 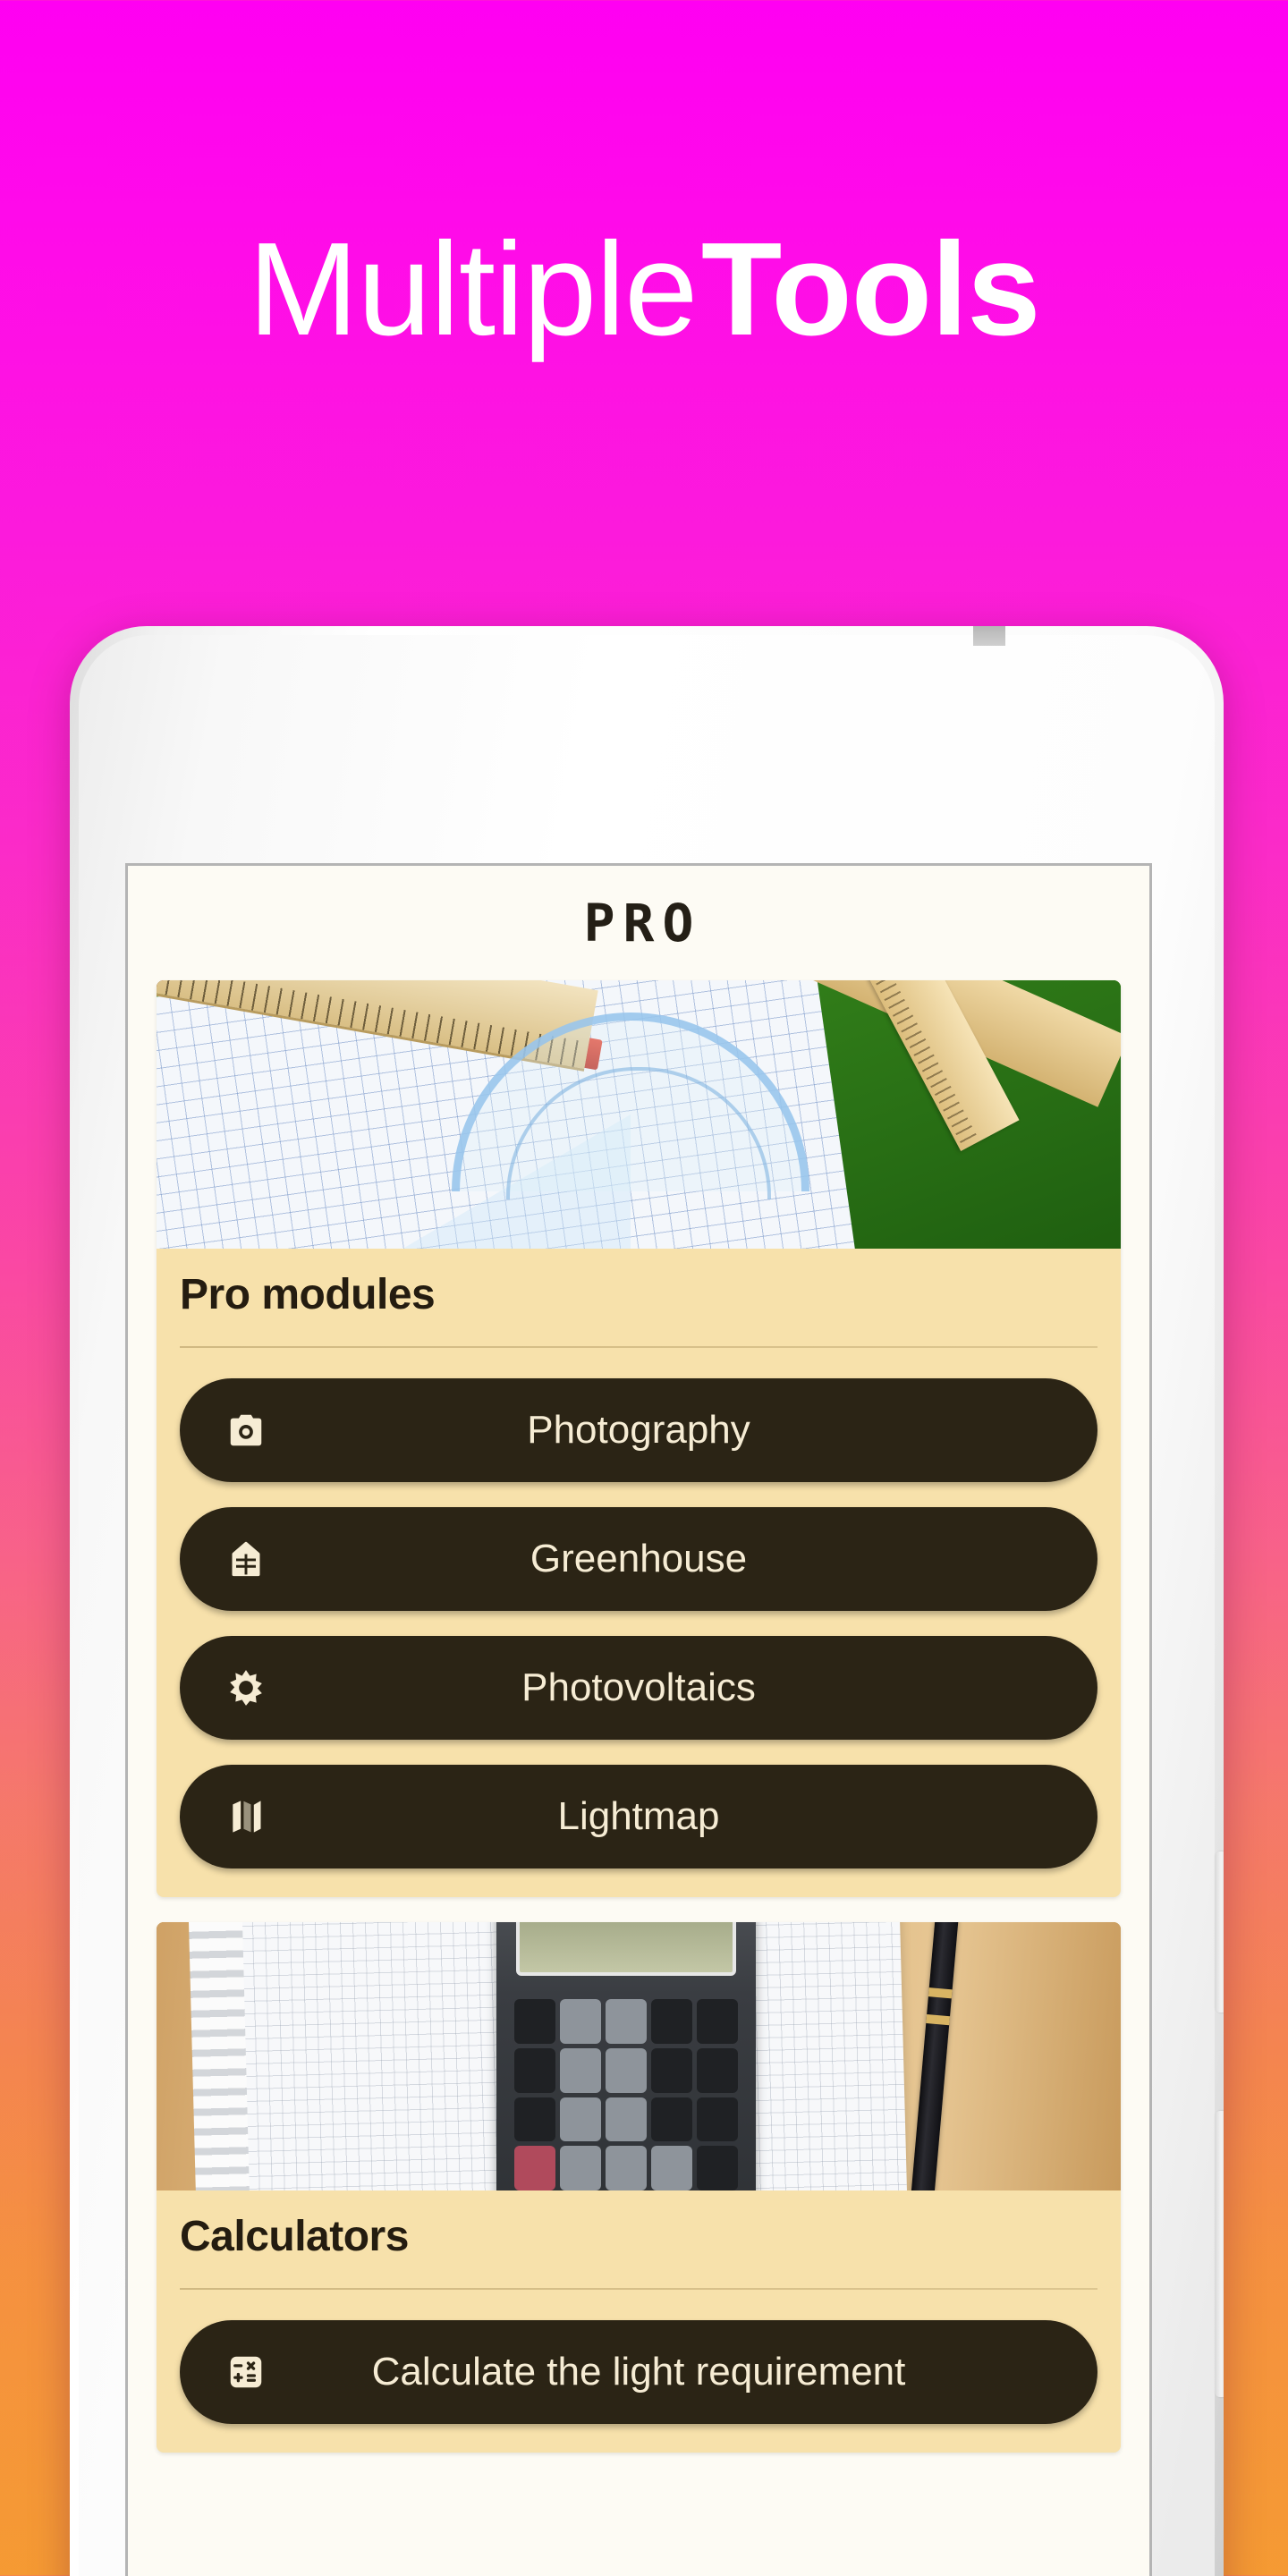 I want to click on rulers-protractor-image, so click(x=639, y=1114).